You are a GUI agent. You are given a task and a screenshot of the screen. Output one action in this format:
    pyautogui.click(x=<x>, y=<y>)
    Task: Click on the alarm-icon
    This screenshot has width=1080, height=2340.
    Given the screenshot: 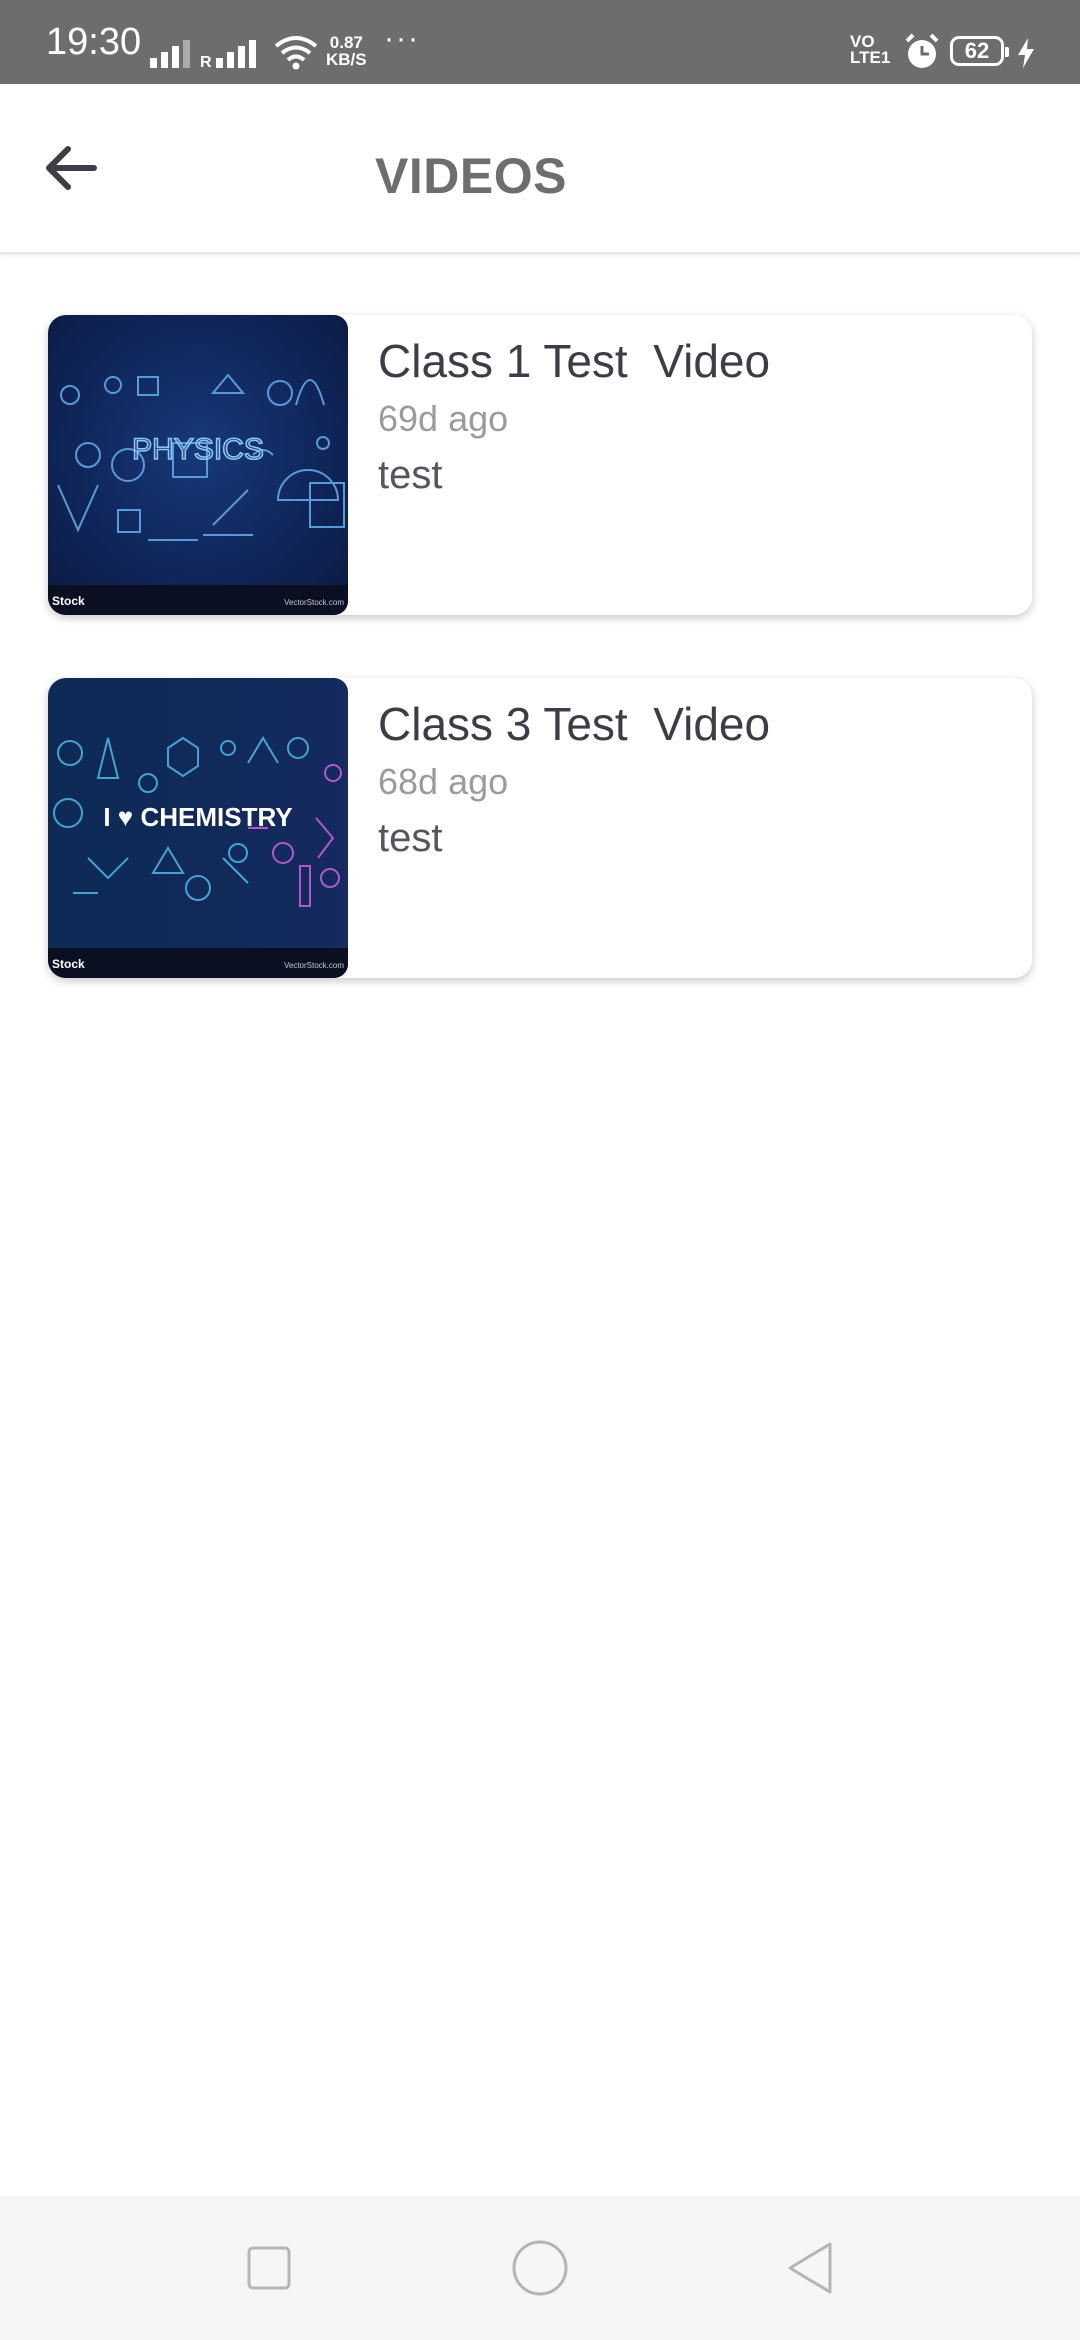 What is the action you would take?
    pyautogui.click(x=922, y=50)
    